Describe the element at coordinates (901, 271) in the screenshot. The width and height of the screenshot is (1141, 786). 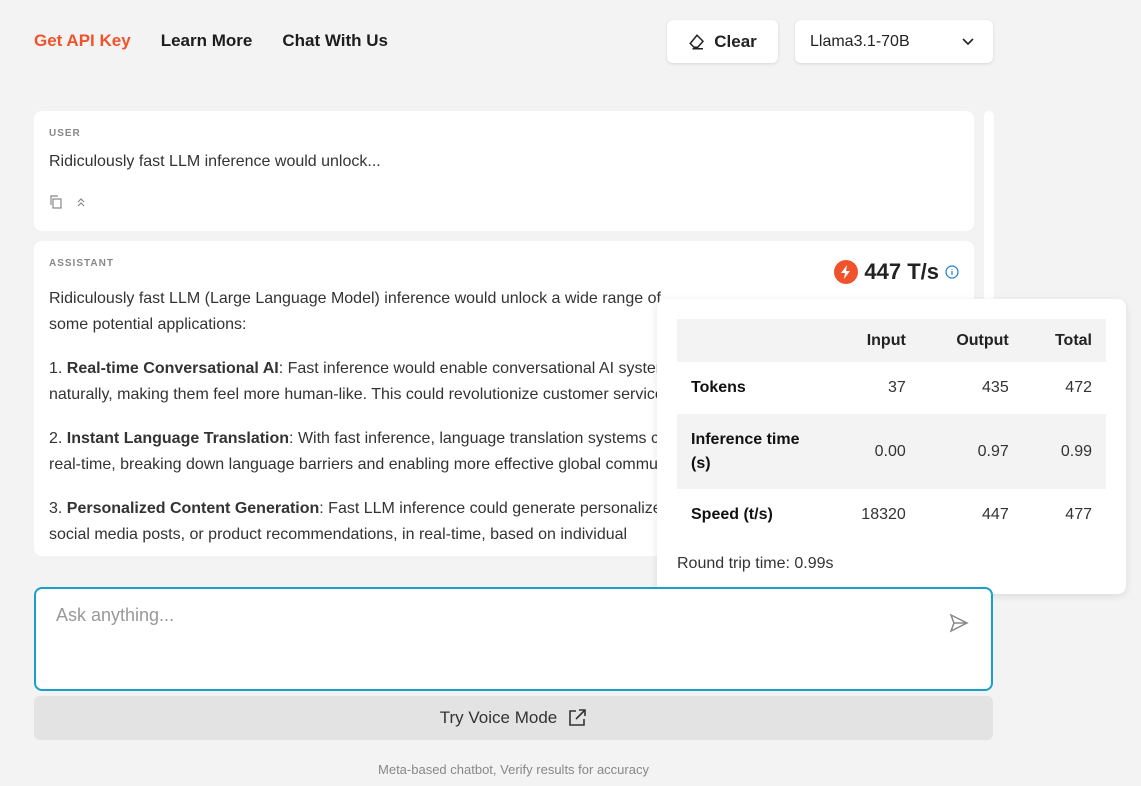
I see `speed-value: 447 T/s` at that location.